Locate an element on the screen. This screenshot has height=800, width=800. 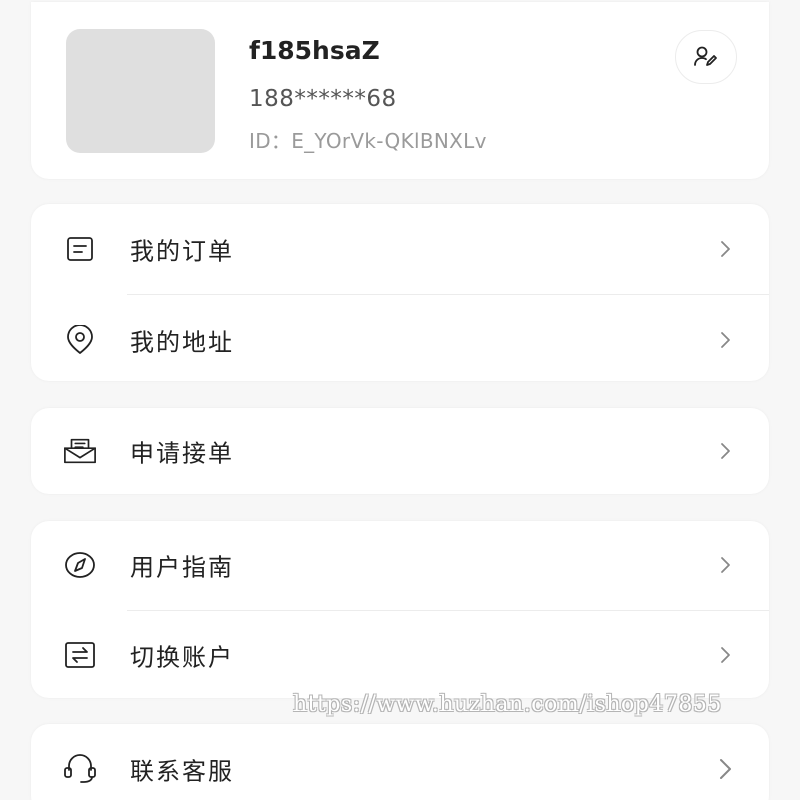
edit-profile-button is located at coordinates (706, 57).